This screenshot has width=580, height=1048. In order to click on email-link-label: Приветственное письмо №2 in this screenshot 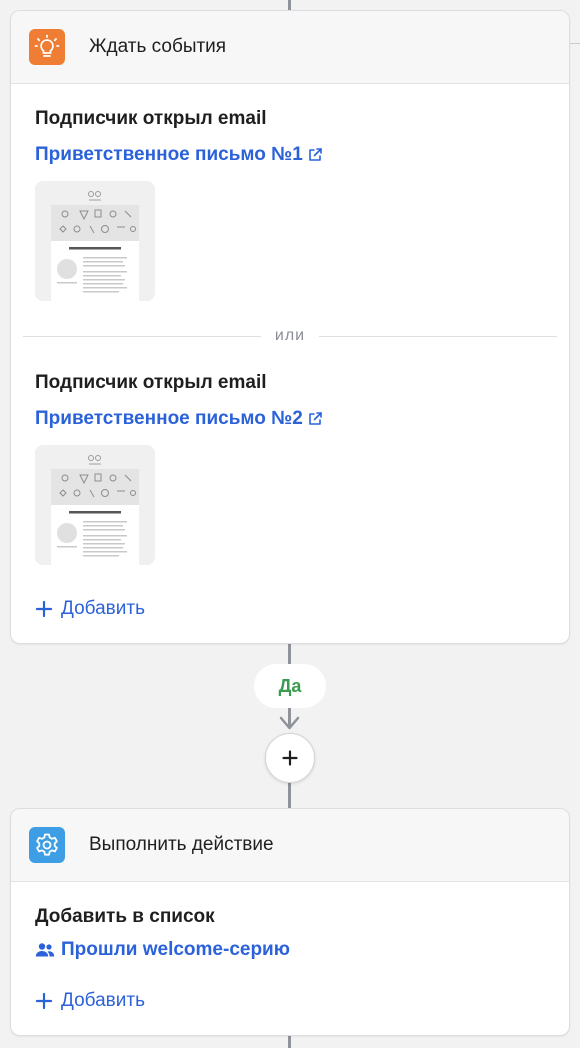, I will do `click(169, 418)`.